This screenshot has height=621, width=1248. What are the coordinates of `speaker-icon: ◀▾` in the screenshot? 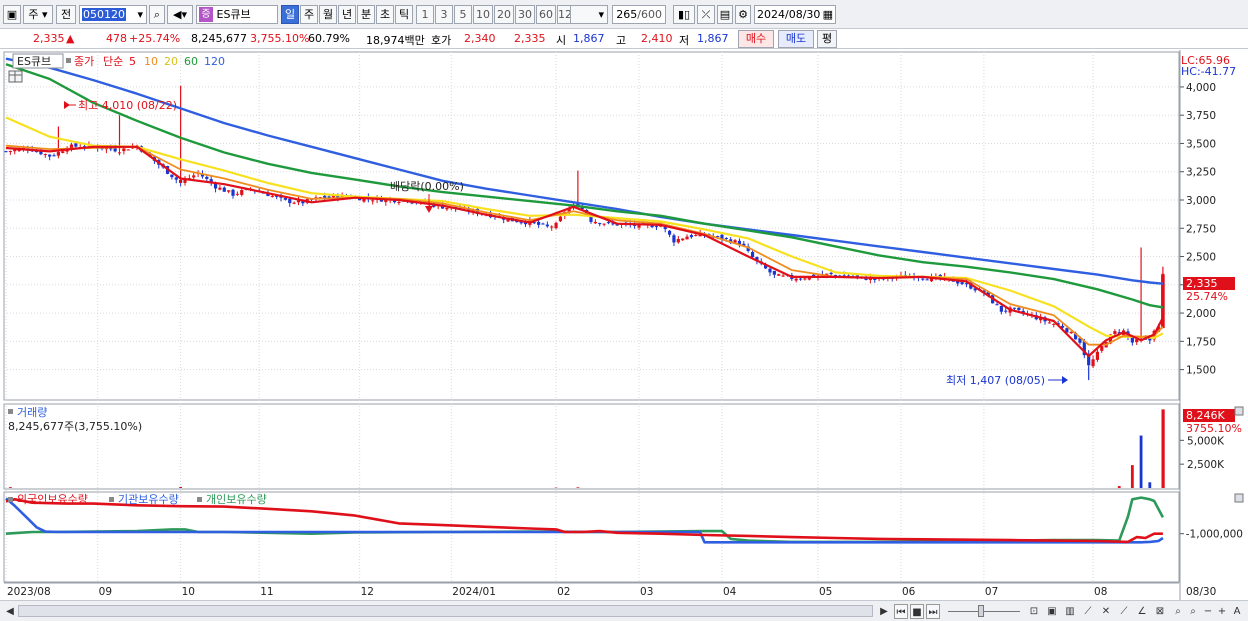 It's located at (180, 14).